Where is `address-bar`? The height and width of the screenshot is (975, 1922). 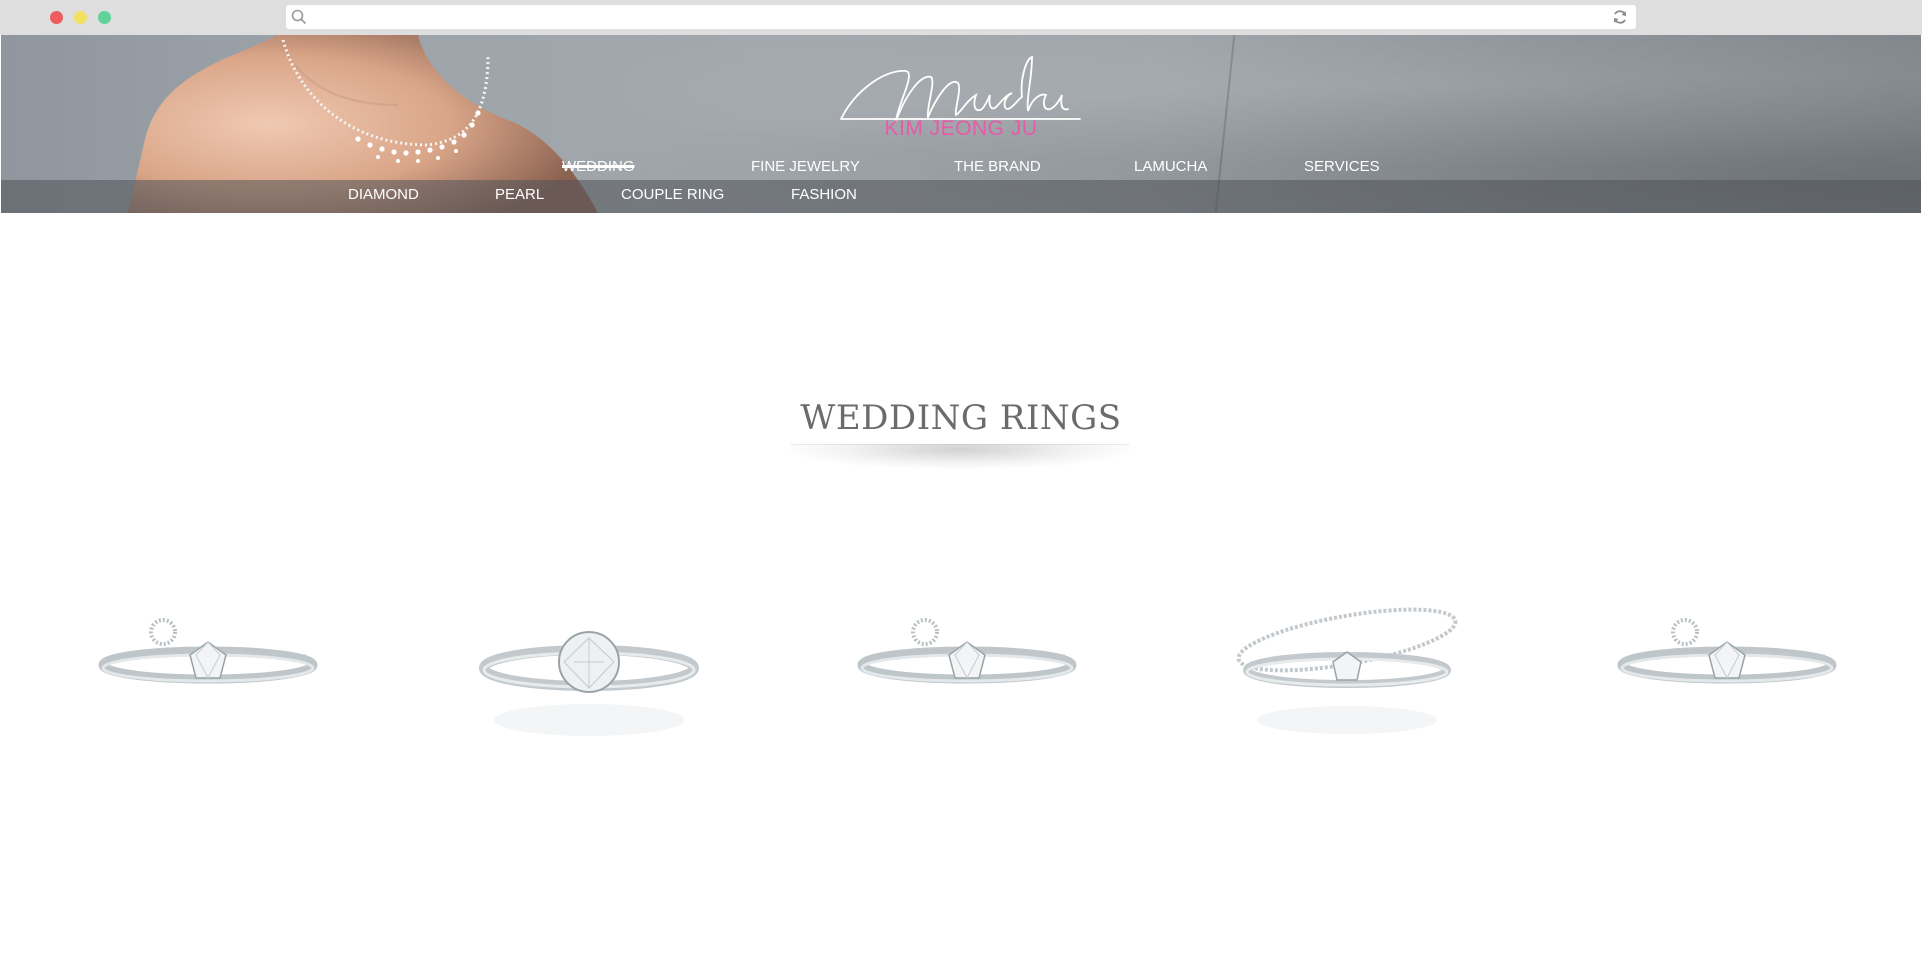
address-bar is located at coordinates (961, 17).